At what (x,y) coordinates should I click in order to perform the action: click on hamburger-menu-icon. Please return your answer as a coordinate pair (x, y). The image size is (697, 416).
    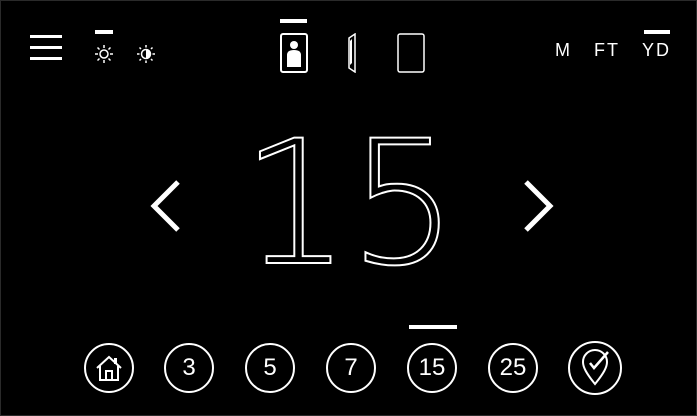
    Looking at the image, I should click on (46, 36).